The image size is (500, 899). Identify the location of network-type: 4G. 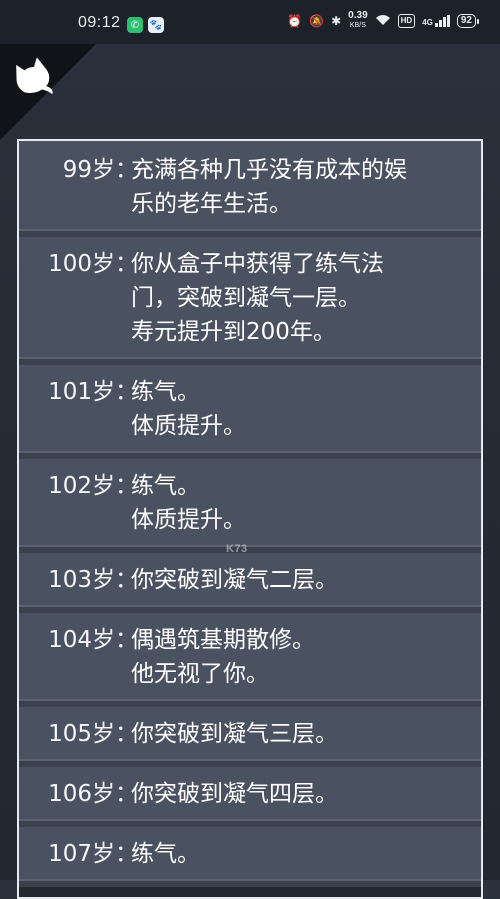
(427, 22).